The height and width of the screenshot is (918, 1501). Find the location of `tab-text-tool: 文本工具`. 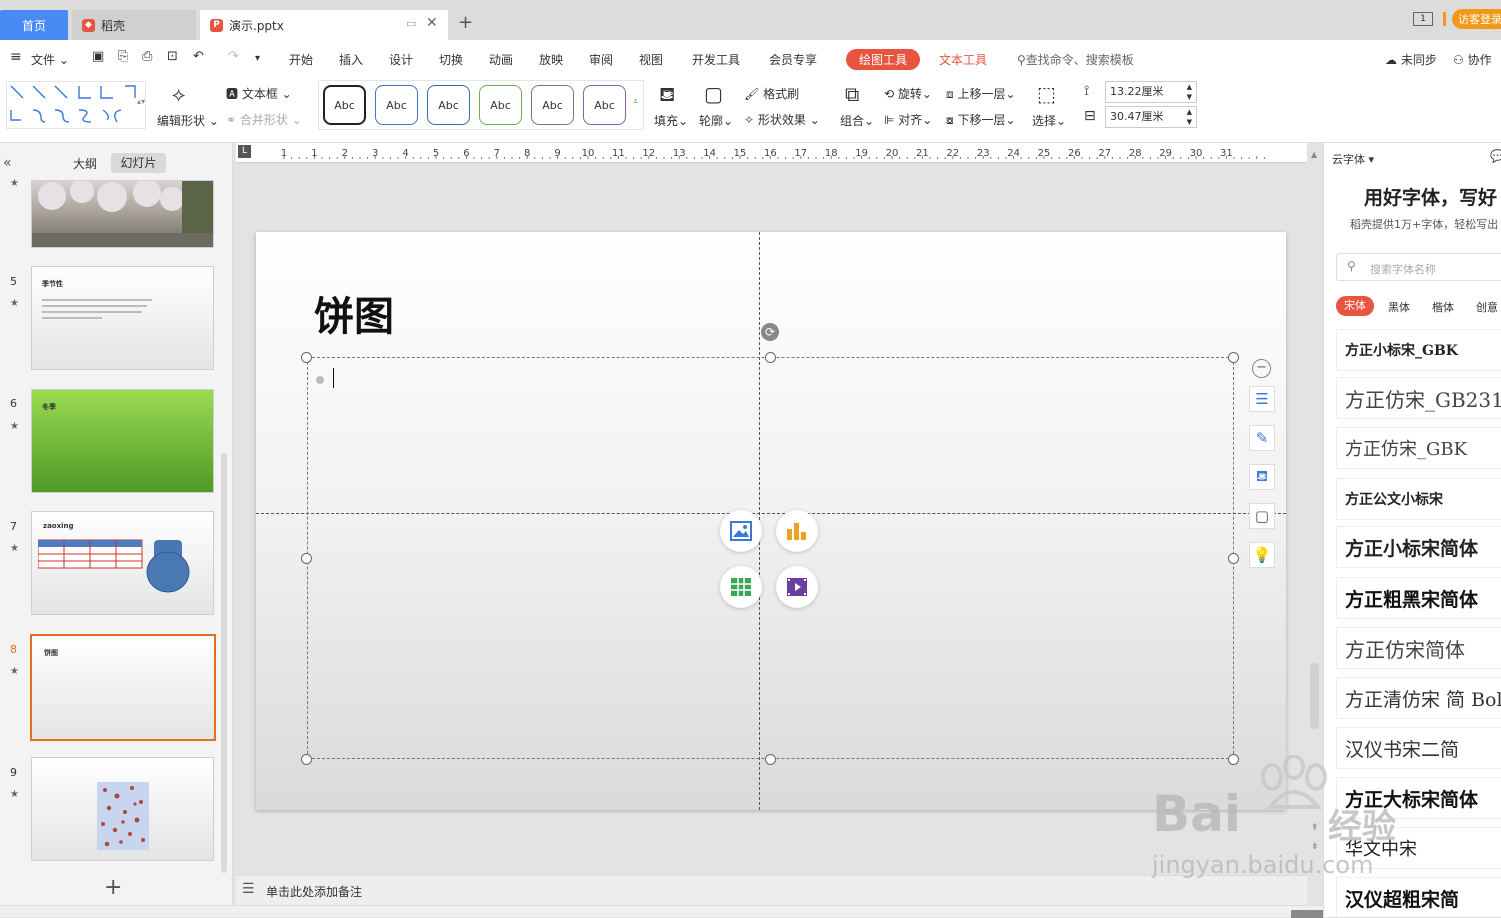

tab-text-tool: 文本工具 is located at coordinates (963, 59).